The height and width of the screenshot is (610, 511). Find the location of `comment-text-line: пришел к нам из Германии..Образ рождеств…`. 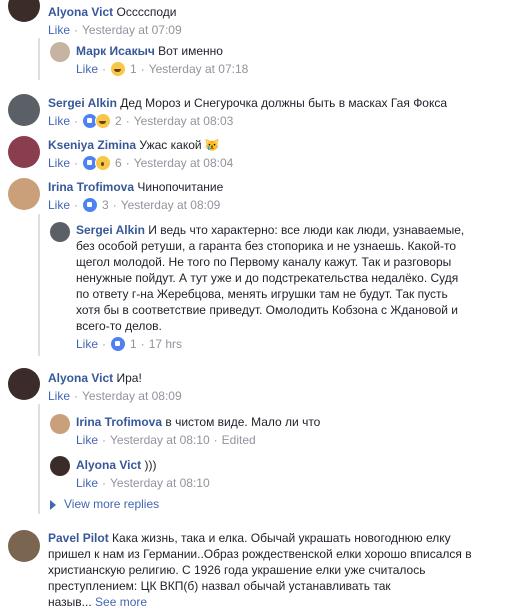

comment-text-line: пришел к нам из Германии..Образ рождеств… is located at coordinates (260, 554).